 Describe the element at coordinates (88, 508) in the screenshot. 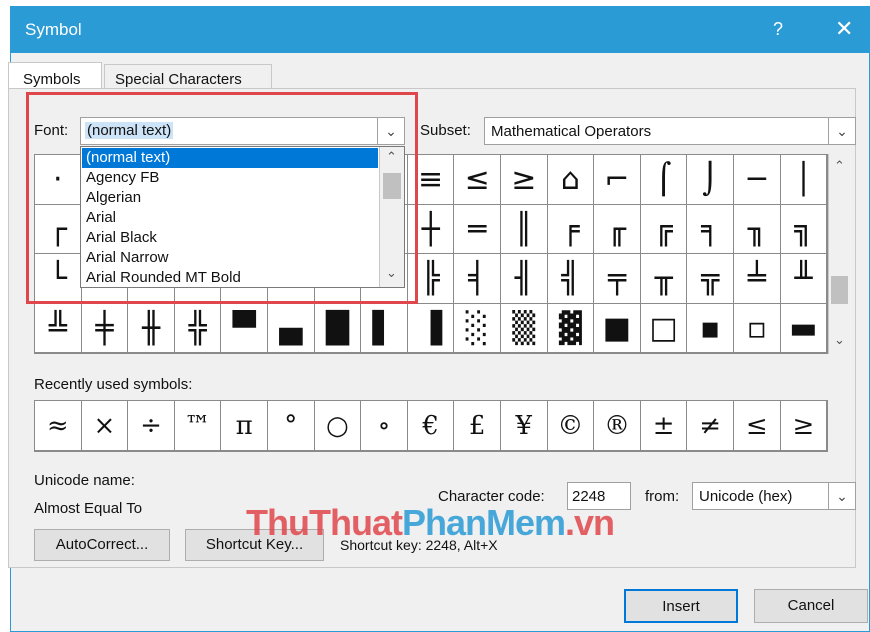

I see `unicode-name-value: Almost Equal To` at that location.